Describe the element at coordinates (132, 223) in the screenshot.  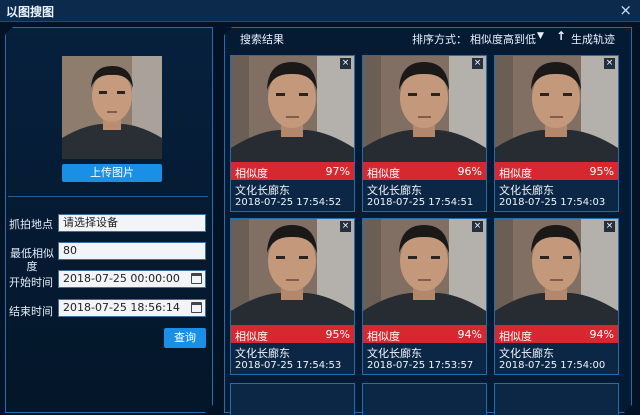
I see `capture-location-select: 请选择设备` at that location.